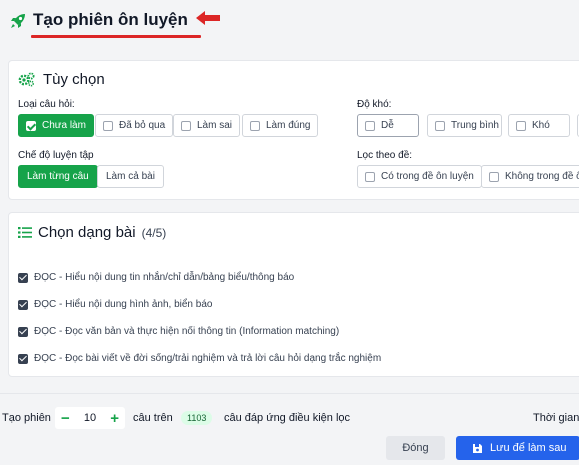 The height and width of the screenshot is (465, 579). I want to click on plus-button: +, so click(114, 418).